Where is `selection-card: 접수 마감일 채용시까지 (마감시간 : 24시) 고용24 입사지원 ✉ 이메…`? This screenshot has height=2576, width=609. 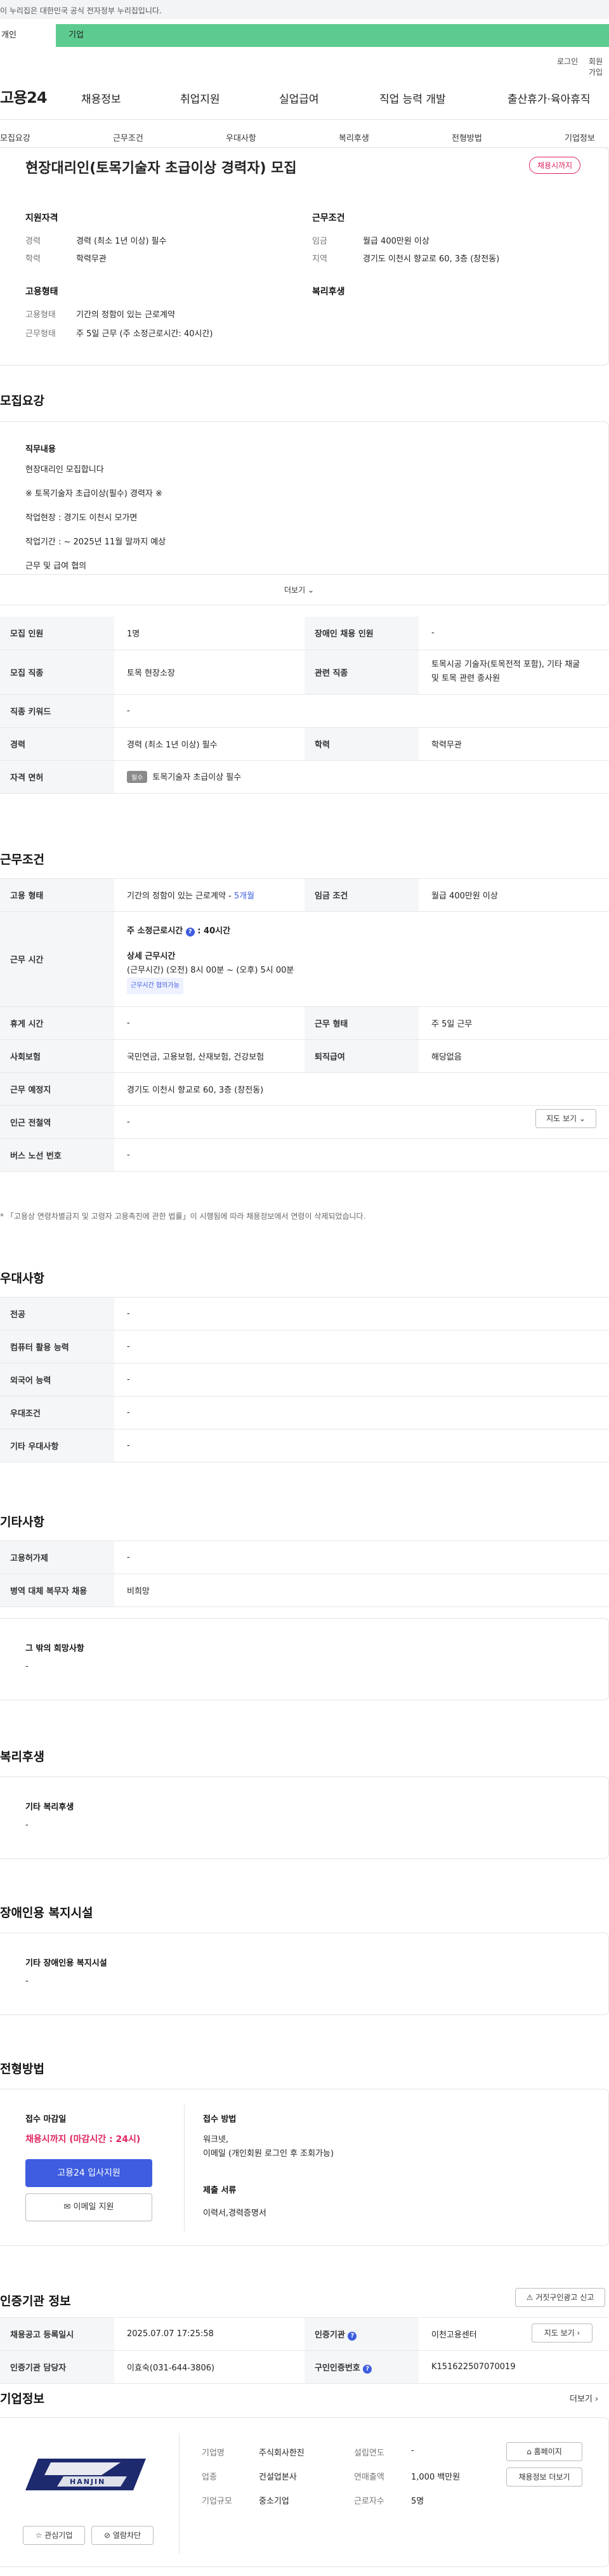
selection-card: 접수 마감일 채용시까지 (마감시간 : 24시) 고용24 입사지원 ✉ 이메… is located at coordinates (304, 2167).